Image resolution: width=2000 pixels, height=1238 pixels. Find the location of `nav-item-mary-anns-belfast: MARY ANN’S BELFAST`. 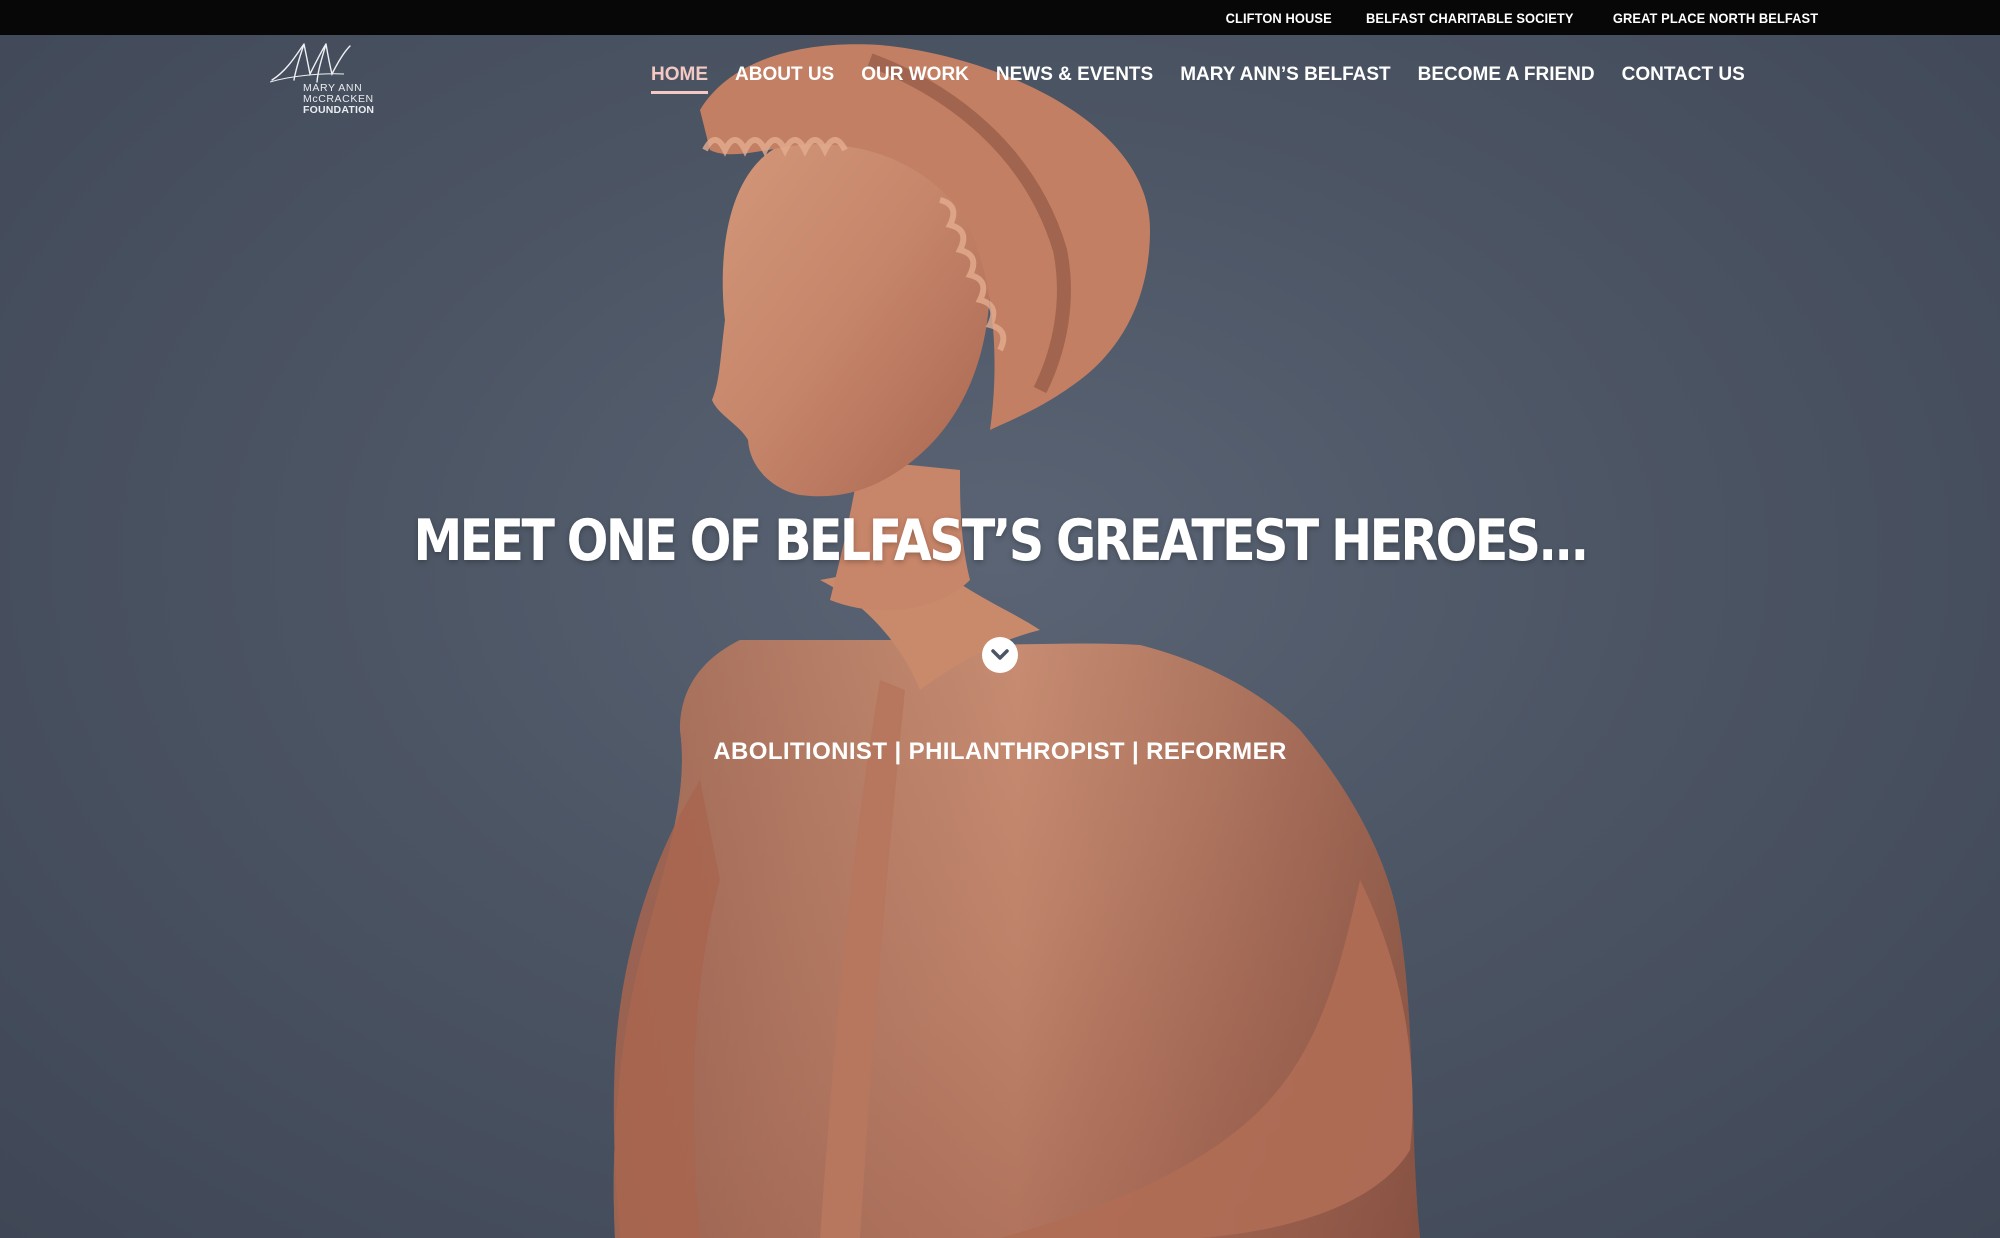

nav-item-mary-anns-belfast: MARY ANN’S BELFAST is located at coordinates (1285, 75).